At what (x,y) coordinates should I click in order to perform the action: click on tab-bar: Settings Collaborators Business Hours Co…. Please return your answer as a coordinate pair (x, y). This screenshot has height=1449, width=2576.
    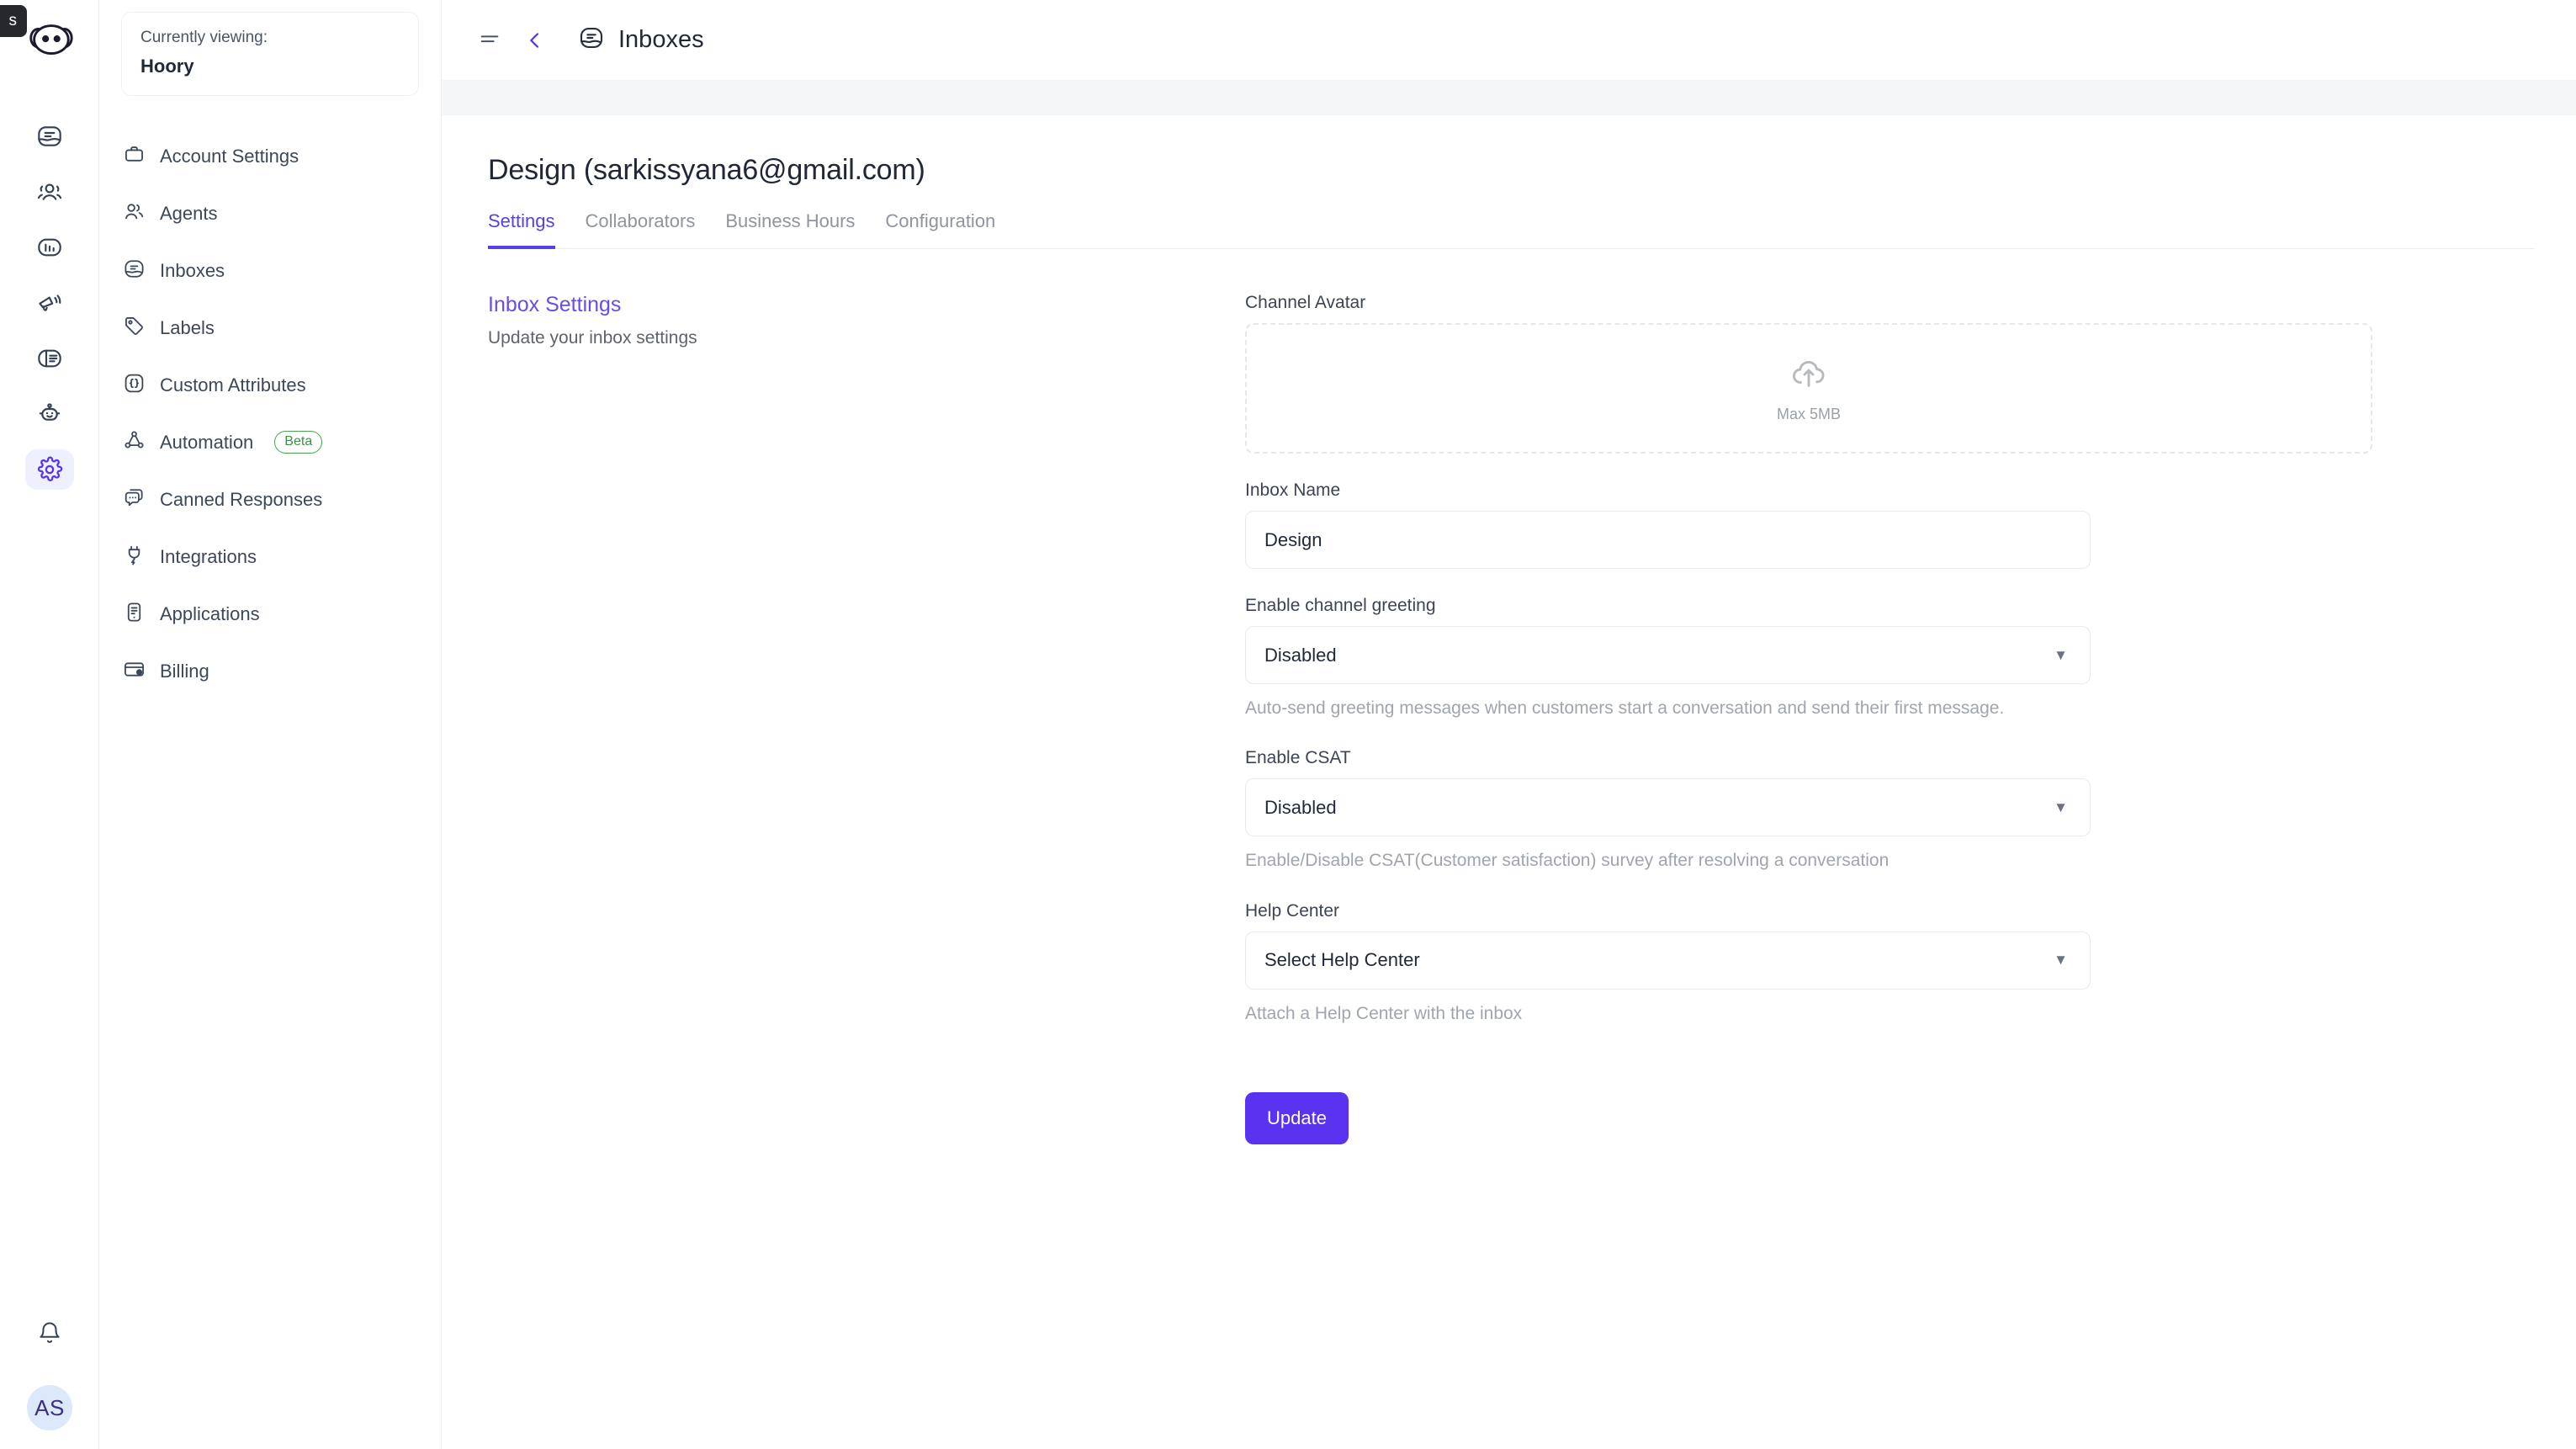
    Looking at the image, I should click on (1511, 229).